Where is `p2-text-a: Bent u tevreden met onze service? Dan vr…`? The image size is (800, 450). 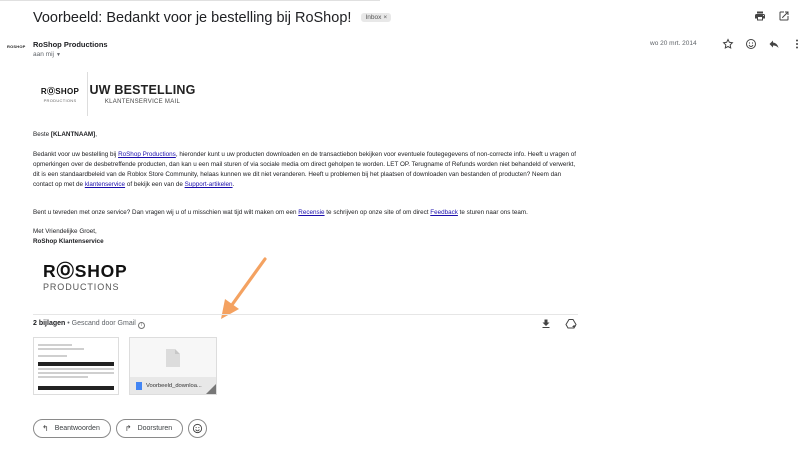
p2-text-a: Bent u tevreden met onze service? Dan vr… is located at coordinates (166, 212).